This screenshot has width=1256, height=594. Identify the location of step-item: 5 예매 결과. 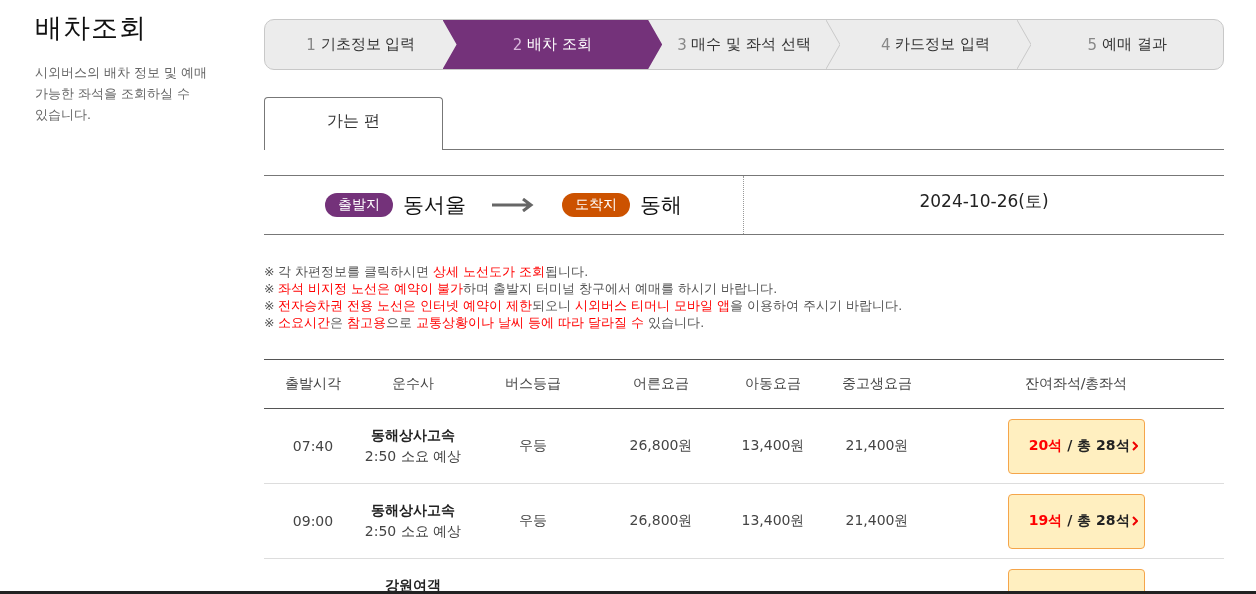
(1127, 45).